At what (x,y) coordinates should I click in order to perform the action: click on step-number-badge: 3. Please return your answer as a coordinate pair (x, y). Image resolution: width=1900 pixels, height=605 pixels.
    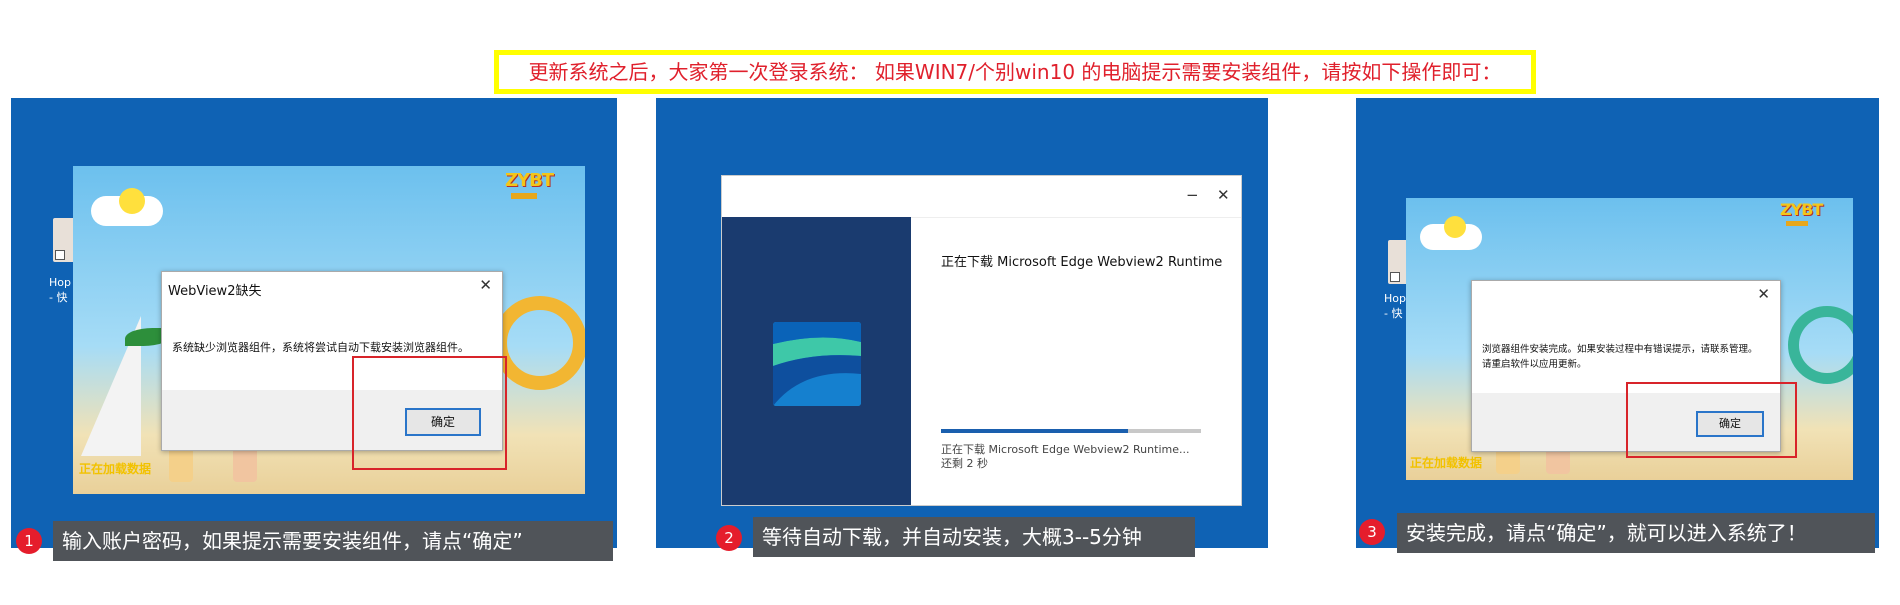
    Looking at the image, I should click on (1372, 532).